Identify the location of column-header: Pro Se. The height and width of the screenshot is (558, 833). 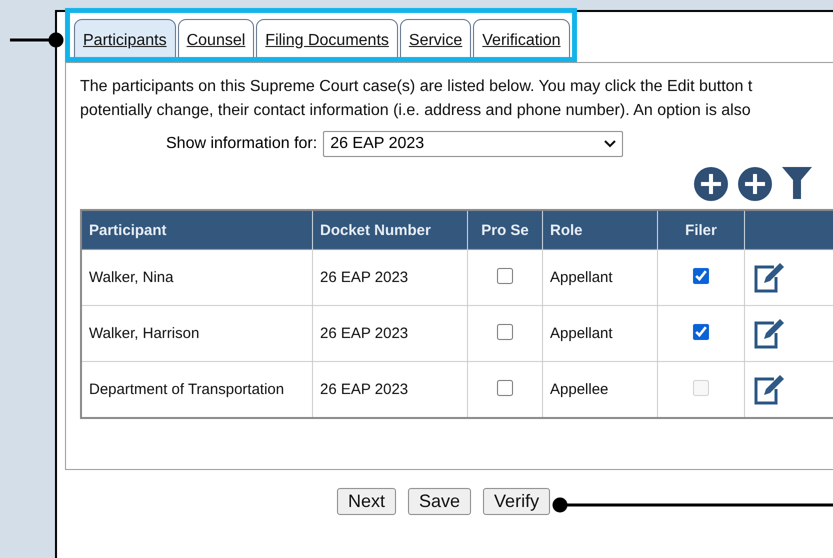
(505, 230).